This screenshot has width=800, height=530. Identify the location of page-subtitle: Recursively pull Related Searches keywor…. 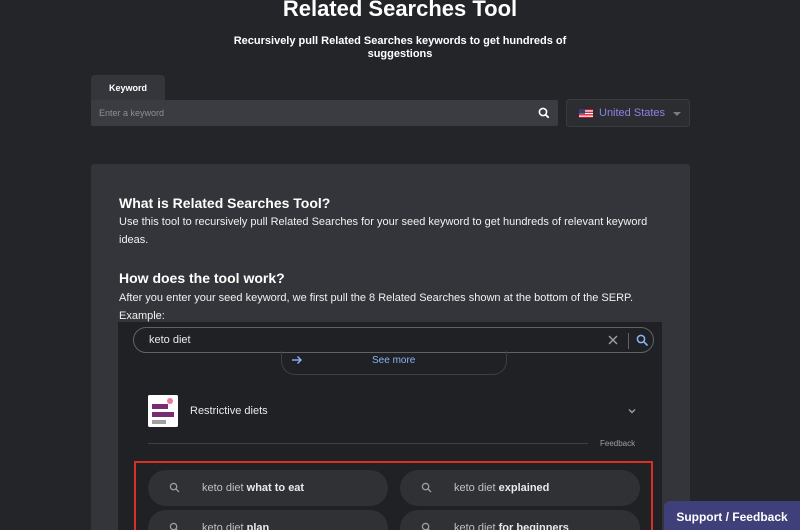
(400, 47).